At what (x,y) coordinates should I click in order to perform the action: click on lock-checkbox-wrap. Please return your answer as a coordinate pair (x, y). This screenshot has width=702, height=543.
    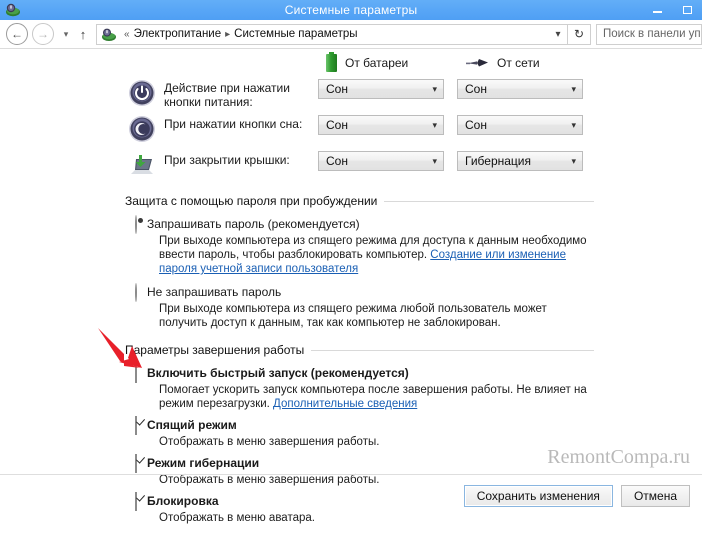
    Looking at the image, I should click on (136, 508).